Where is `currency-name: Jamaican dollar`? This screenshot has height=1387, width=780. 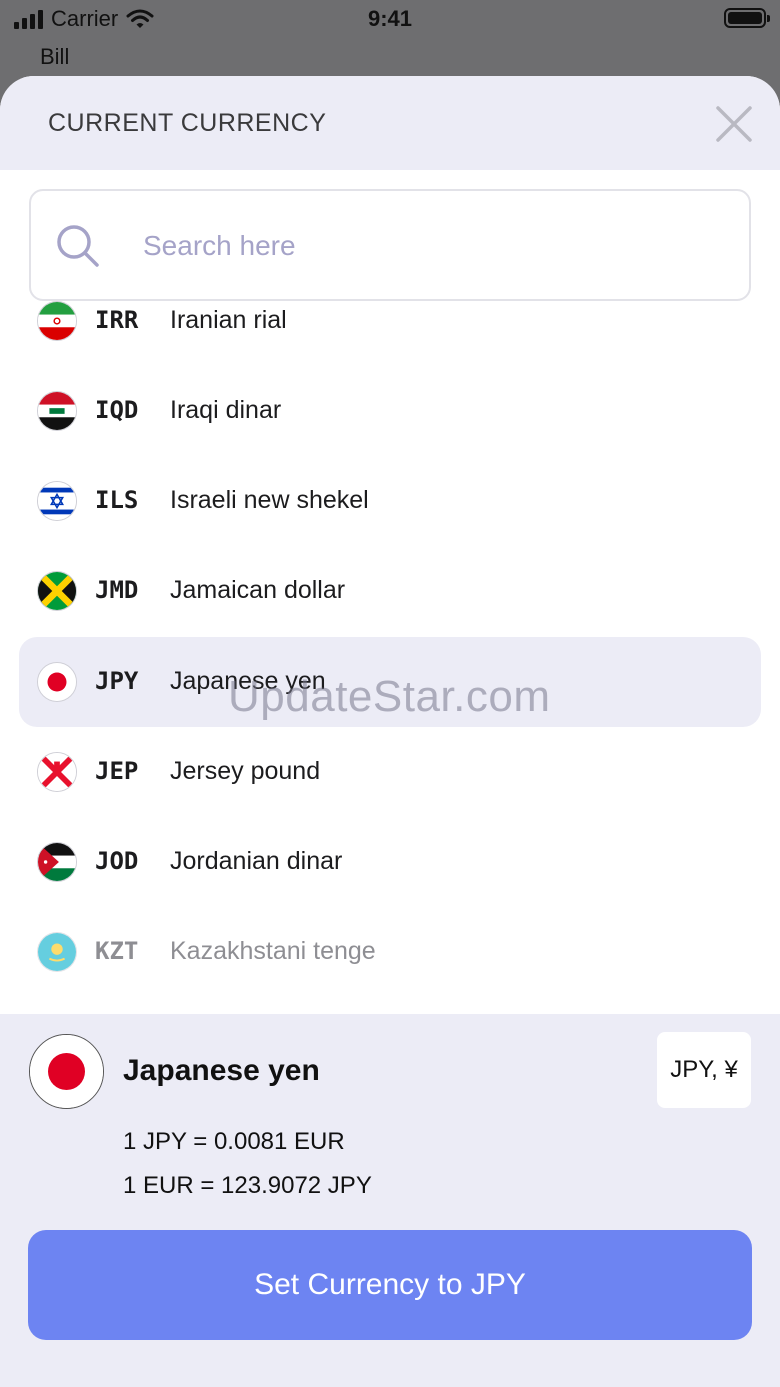
currency-name: Jamaican dollar is located at coordinates (258, 590).